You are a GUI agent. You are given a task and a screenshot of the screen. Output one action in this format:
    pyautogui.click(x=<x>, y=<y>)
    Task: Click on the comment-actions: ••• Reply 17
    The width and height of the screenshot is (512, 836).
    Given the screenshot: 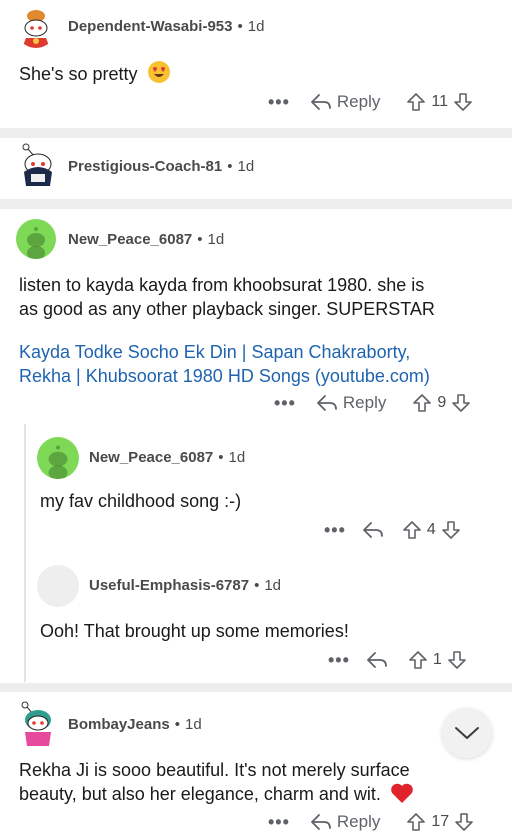 What is the action you would take?
    pyautogui.click(x=371, y=822)
    